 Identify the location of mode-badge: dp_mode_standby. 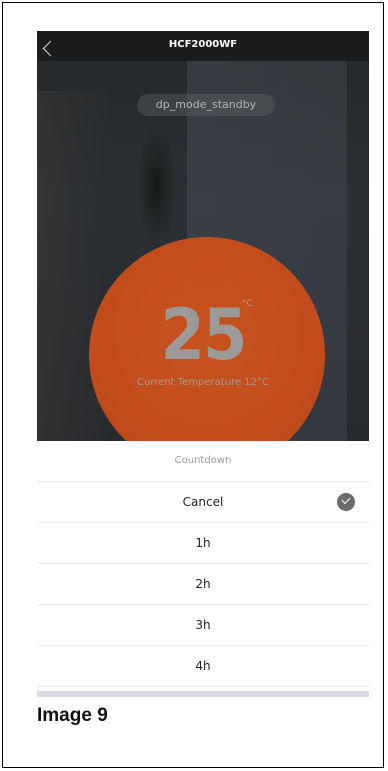
(206, 105).